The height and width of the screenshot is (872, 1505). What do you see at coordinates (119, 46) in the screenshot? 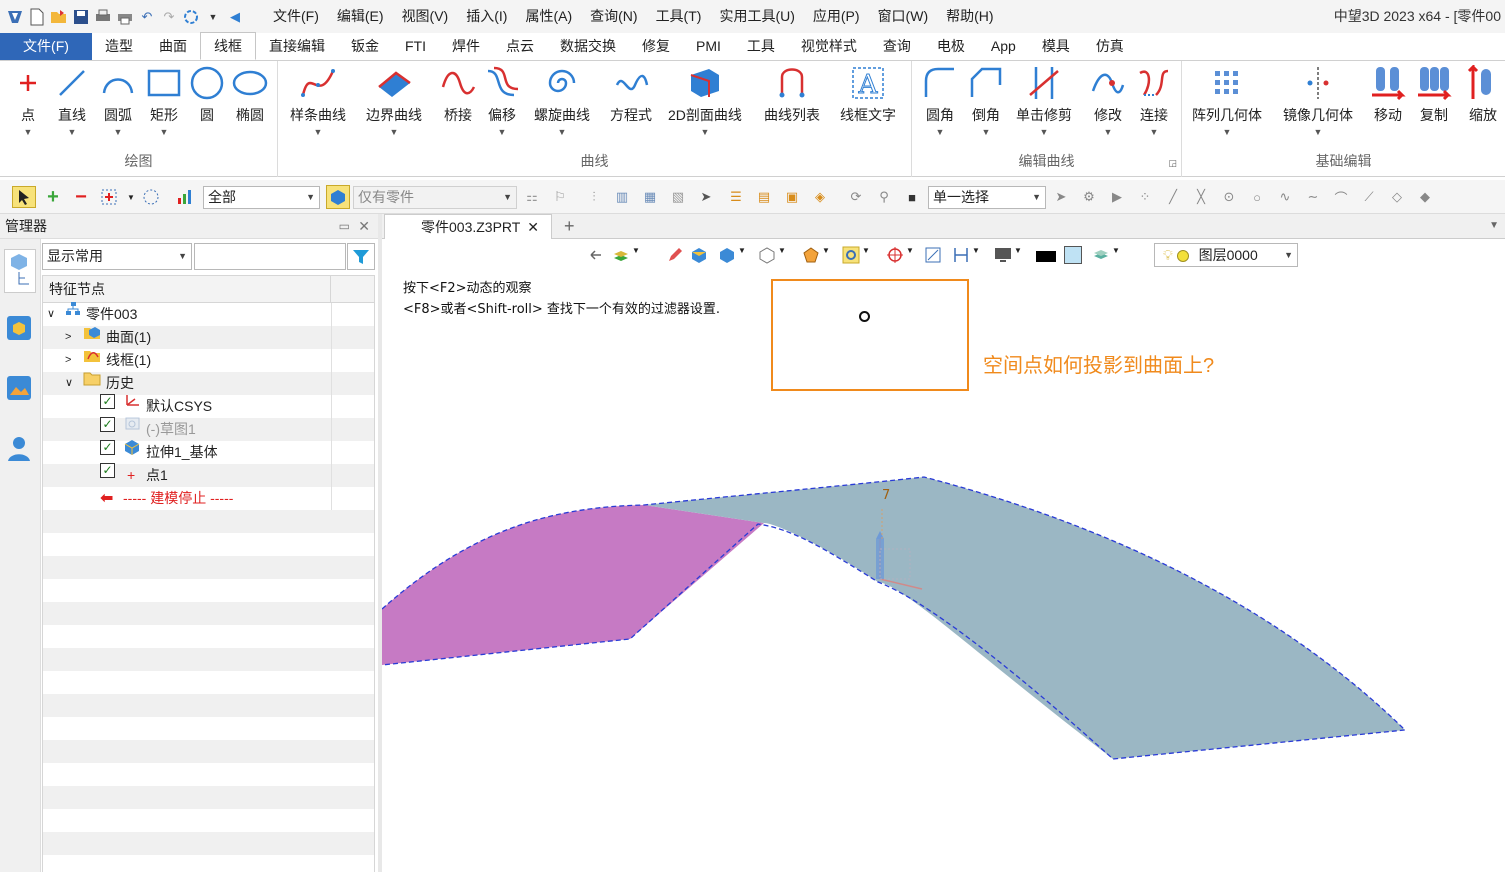
I see `tab-modeling: 造型` at bounding box center [119, 46].